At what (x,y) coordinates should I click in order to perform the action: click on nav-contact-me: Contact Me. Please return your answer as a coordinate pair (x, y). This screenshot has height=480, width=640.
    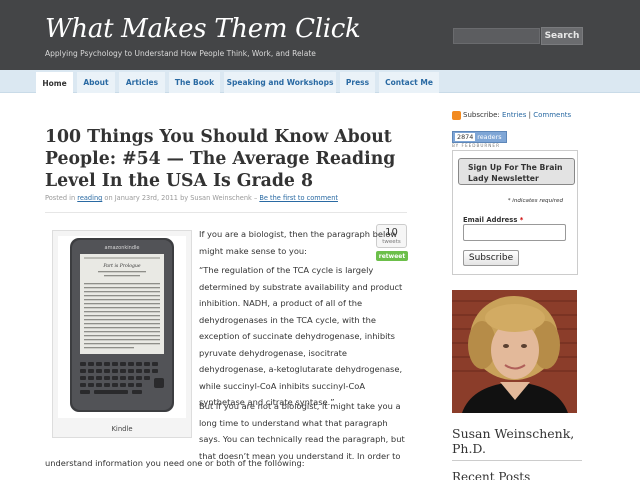
    Looking at the image, I should click on (409, 82).